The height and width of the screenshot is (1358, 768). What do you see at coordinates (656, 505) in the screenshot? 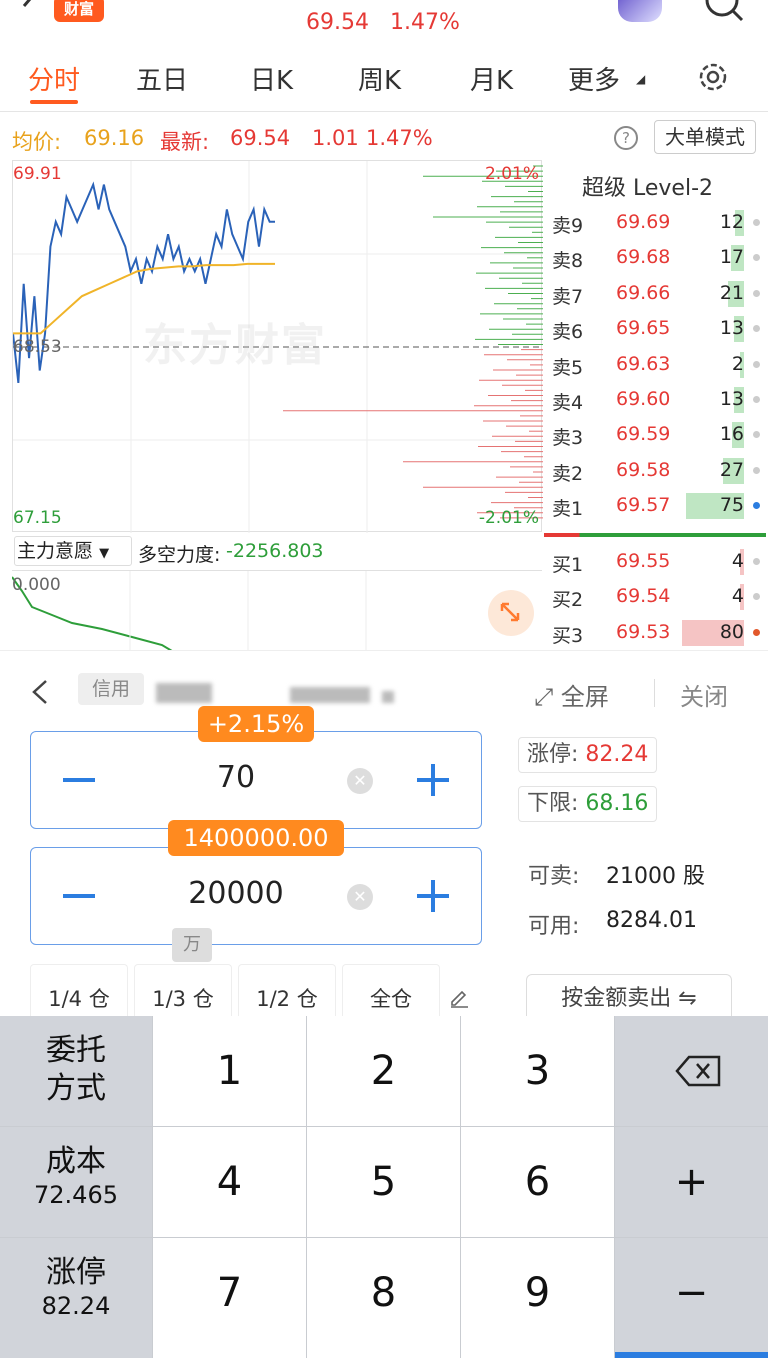
I see `ask-row: 卖1 69.57 75` at bounding box center [656, 505].